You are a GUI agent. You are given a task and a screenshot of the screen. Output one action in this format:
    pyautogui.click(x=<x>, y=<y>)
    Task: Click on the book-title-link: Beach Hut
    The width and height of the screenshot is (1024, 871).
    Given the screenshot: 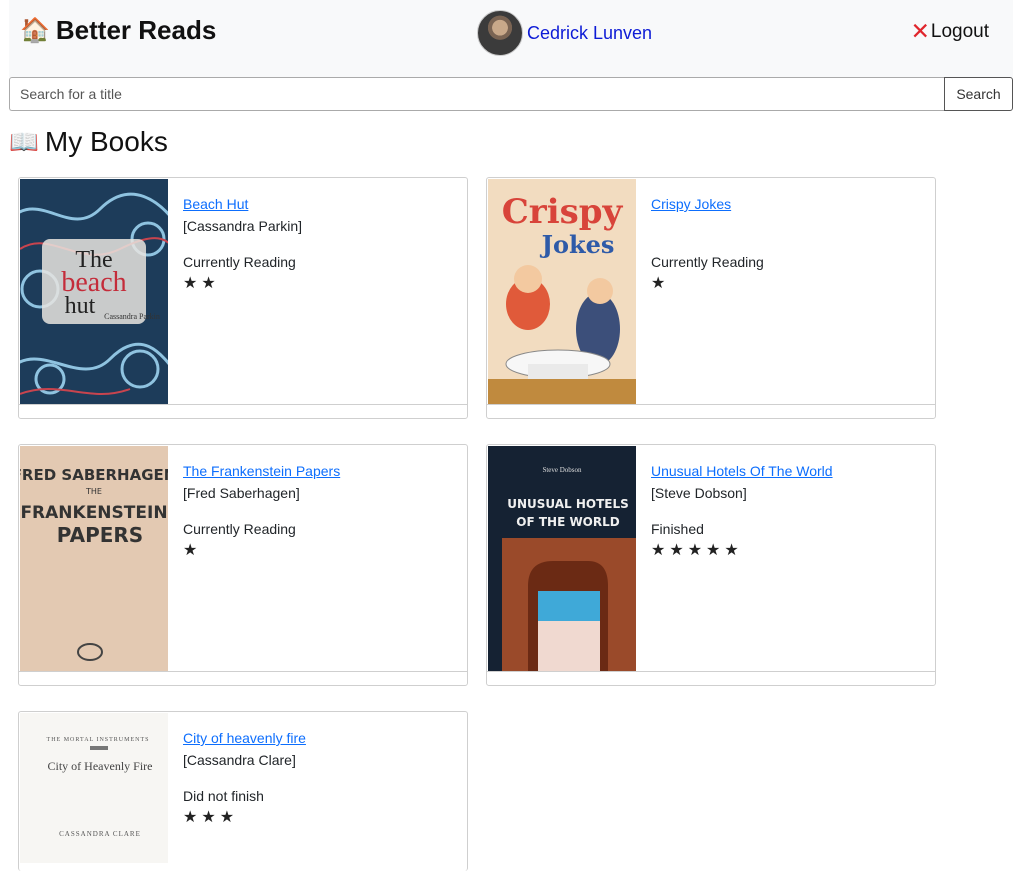 What is the action you would take?
    pyautogui.click(x=318, y=204)
    